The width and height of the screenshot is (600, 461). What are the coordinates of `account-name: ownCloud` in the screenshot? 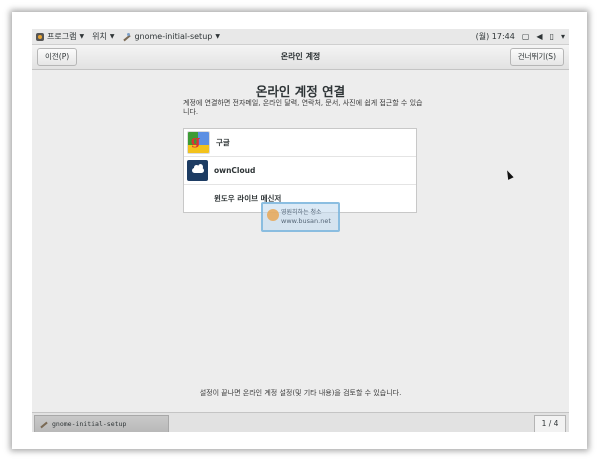 It's located at (235, 170).